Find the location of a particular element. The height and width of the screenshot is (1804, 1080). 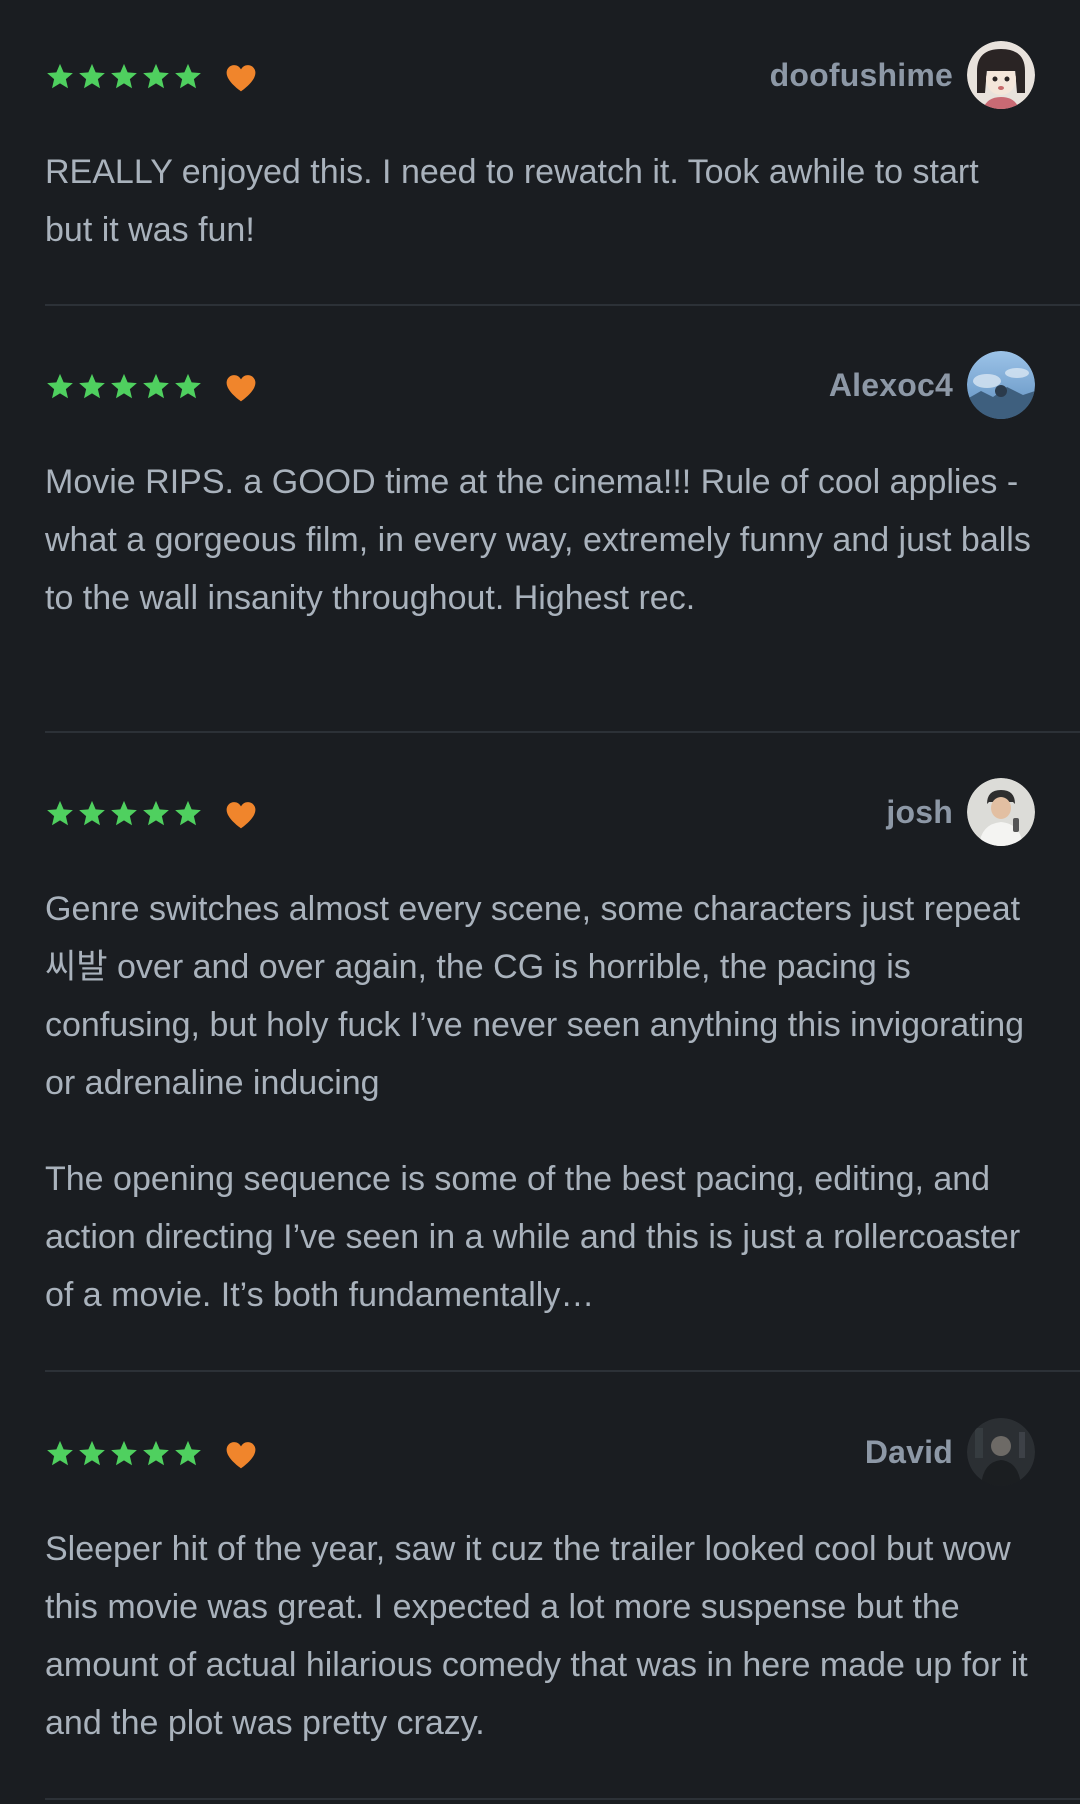

review-header: josh is located at coordinates (540, 812).